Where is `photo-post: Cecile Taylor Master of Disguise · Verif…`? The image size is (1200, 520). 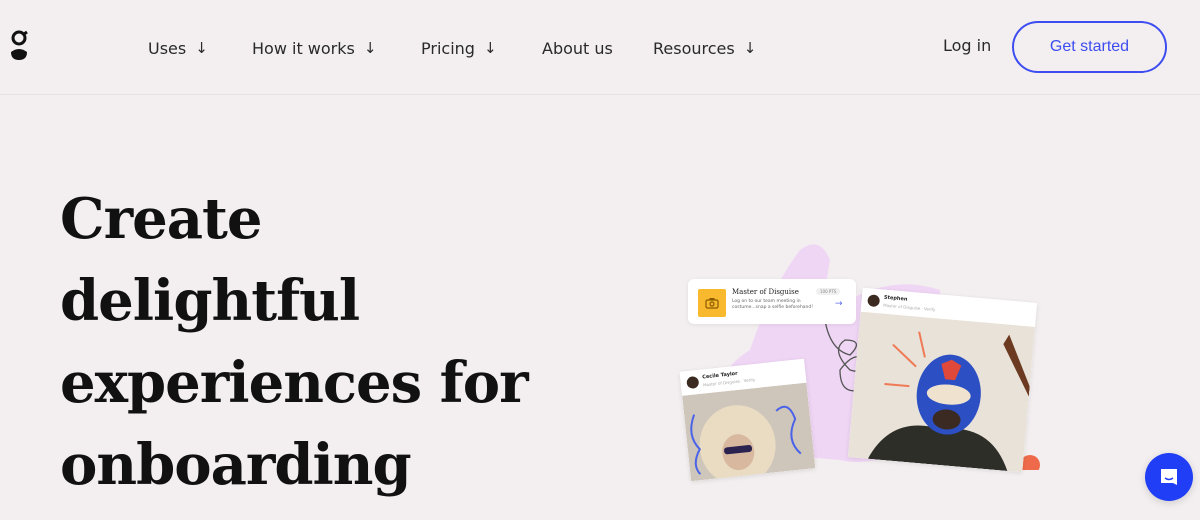
photo-post: Cecile Taylor Master of Disguise · Verif… is located at coordinates (747, 420).